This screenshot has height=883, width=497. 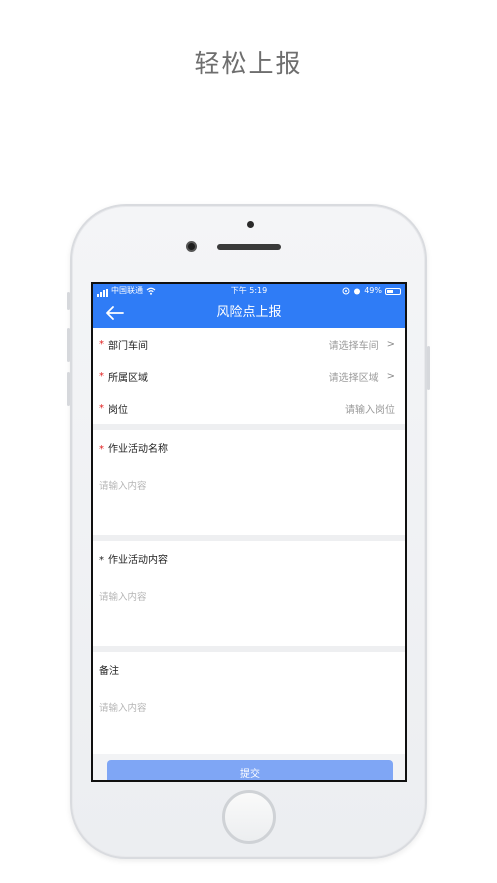 What do you see at coordinates (249, 408) in the screenshot?
I see `post-row: * 岗位 请输入岗位` at bounding box center [249, 408].